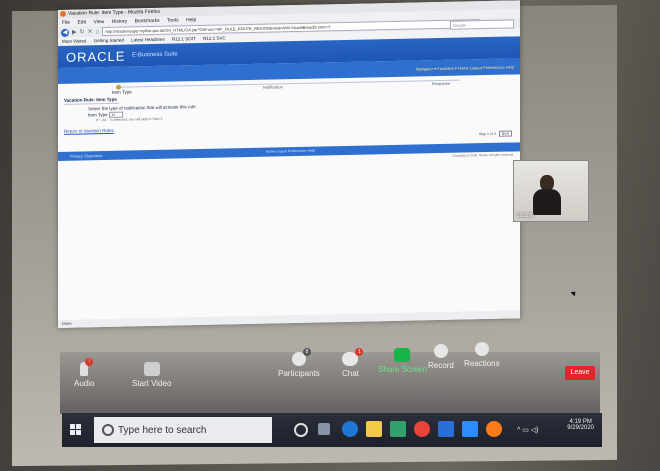 The height and width of the screenshot is (471, 660). I want to click on oracle-logo: ORACLE, so click(96, 56).